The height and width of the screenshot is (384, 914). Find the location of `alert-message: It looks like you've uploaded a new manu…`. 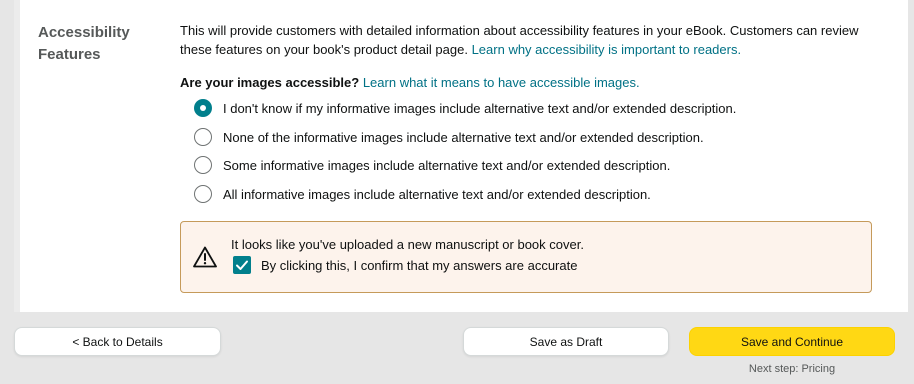

alert-message: It looks like you've uploaded a new manu… is located at coordinates (407, 244).